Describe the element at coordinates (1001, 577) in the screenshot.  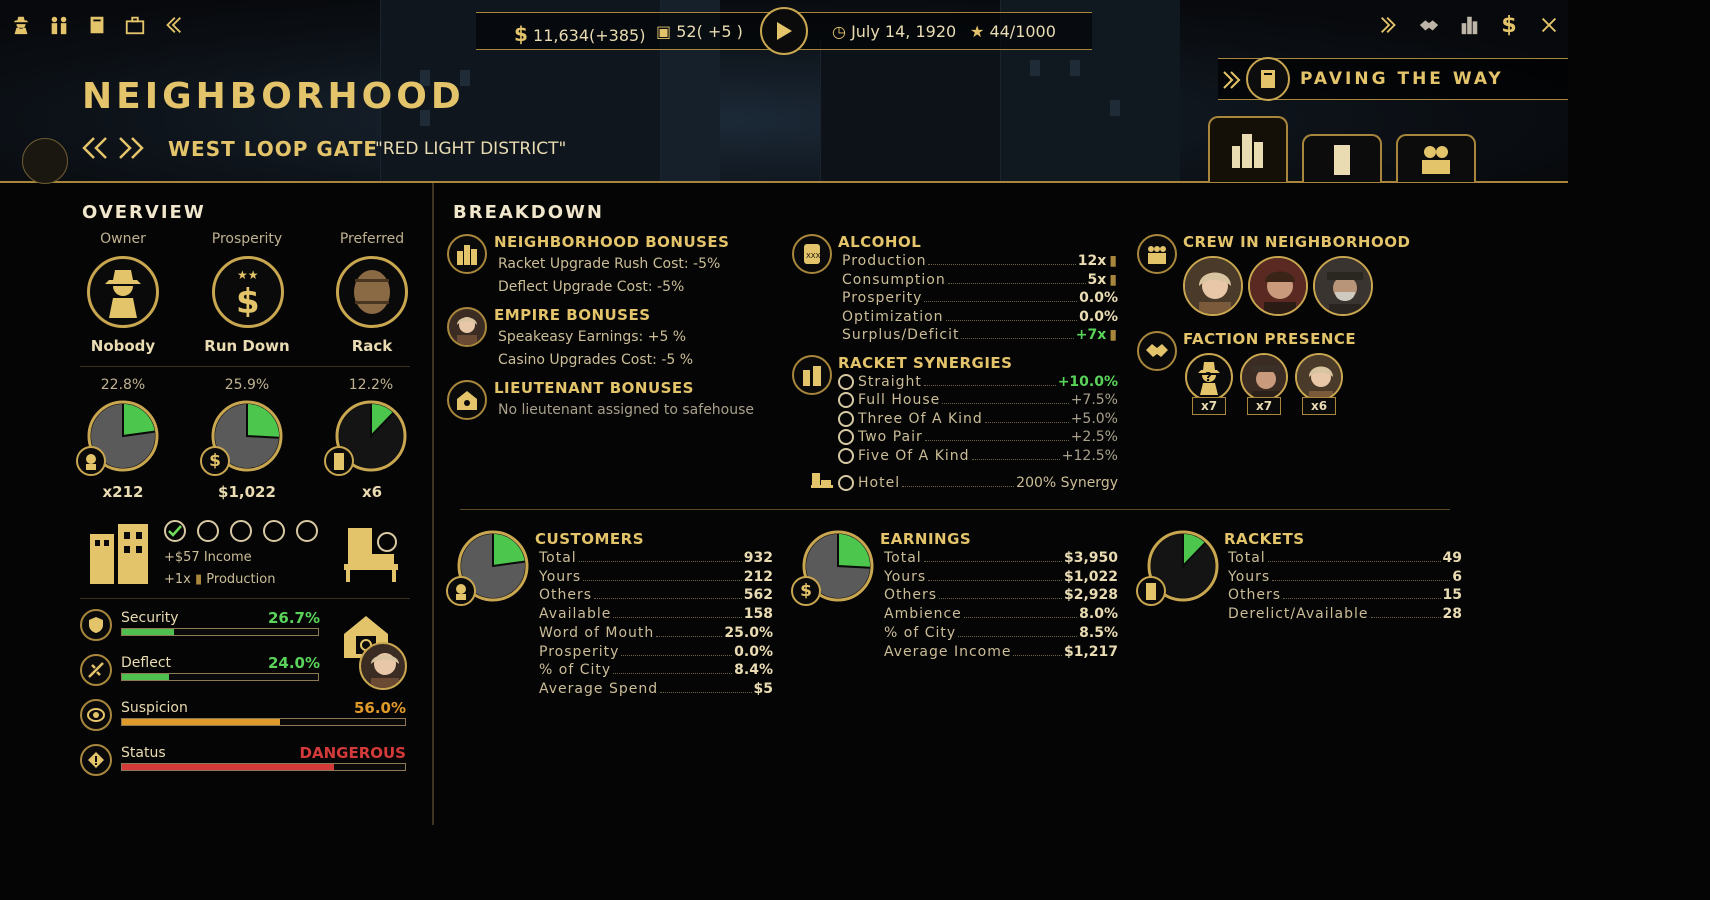
I see `stat-row: Yours $1,022` at that location.